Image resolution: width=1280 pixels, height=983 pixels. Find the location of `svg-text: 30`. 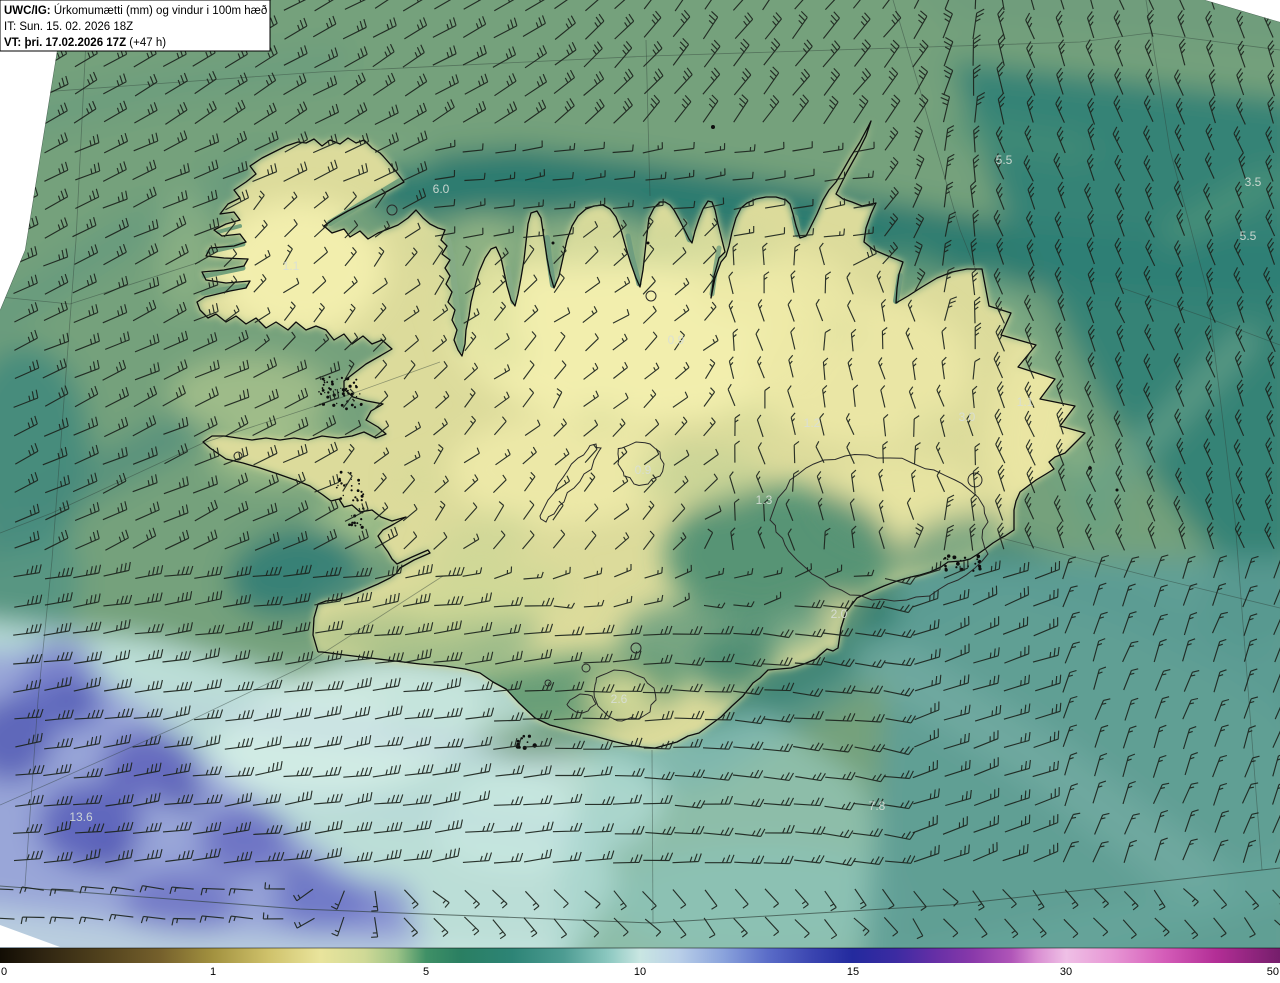

svg-text: 30 is located at coordinates (1066, 972).